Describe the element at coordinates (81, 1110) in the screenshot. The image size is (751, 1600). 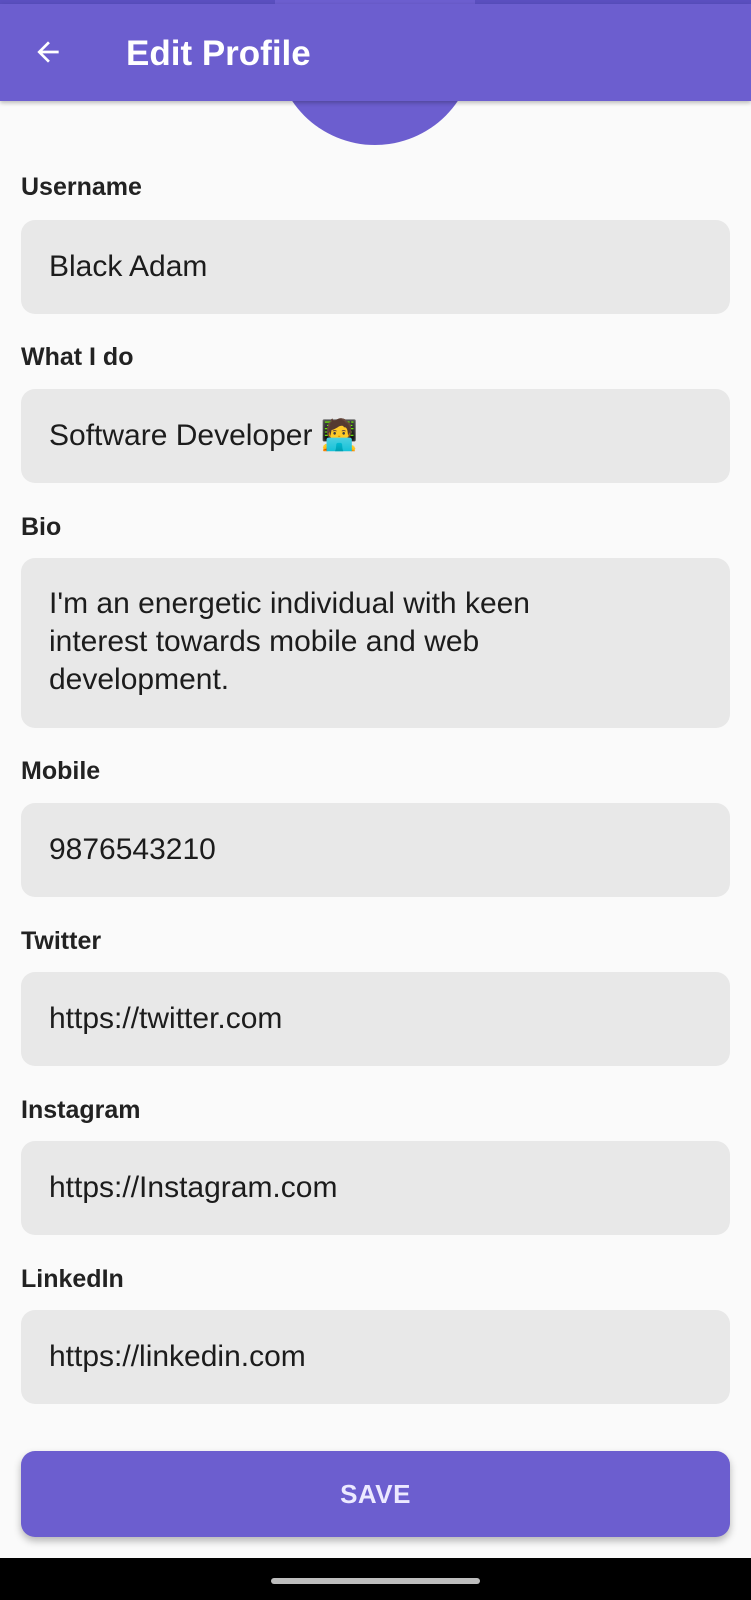
I see `instagram-label: Instagram` at that location.